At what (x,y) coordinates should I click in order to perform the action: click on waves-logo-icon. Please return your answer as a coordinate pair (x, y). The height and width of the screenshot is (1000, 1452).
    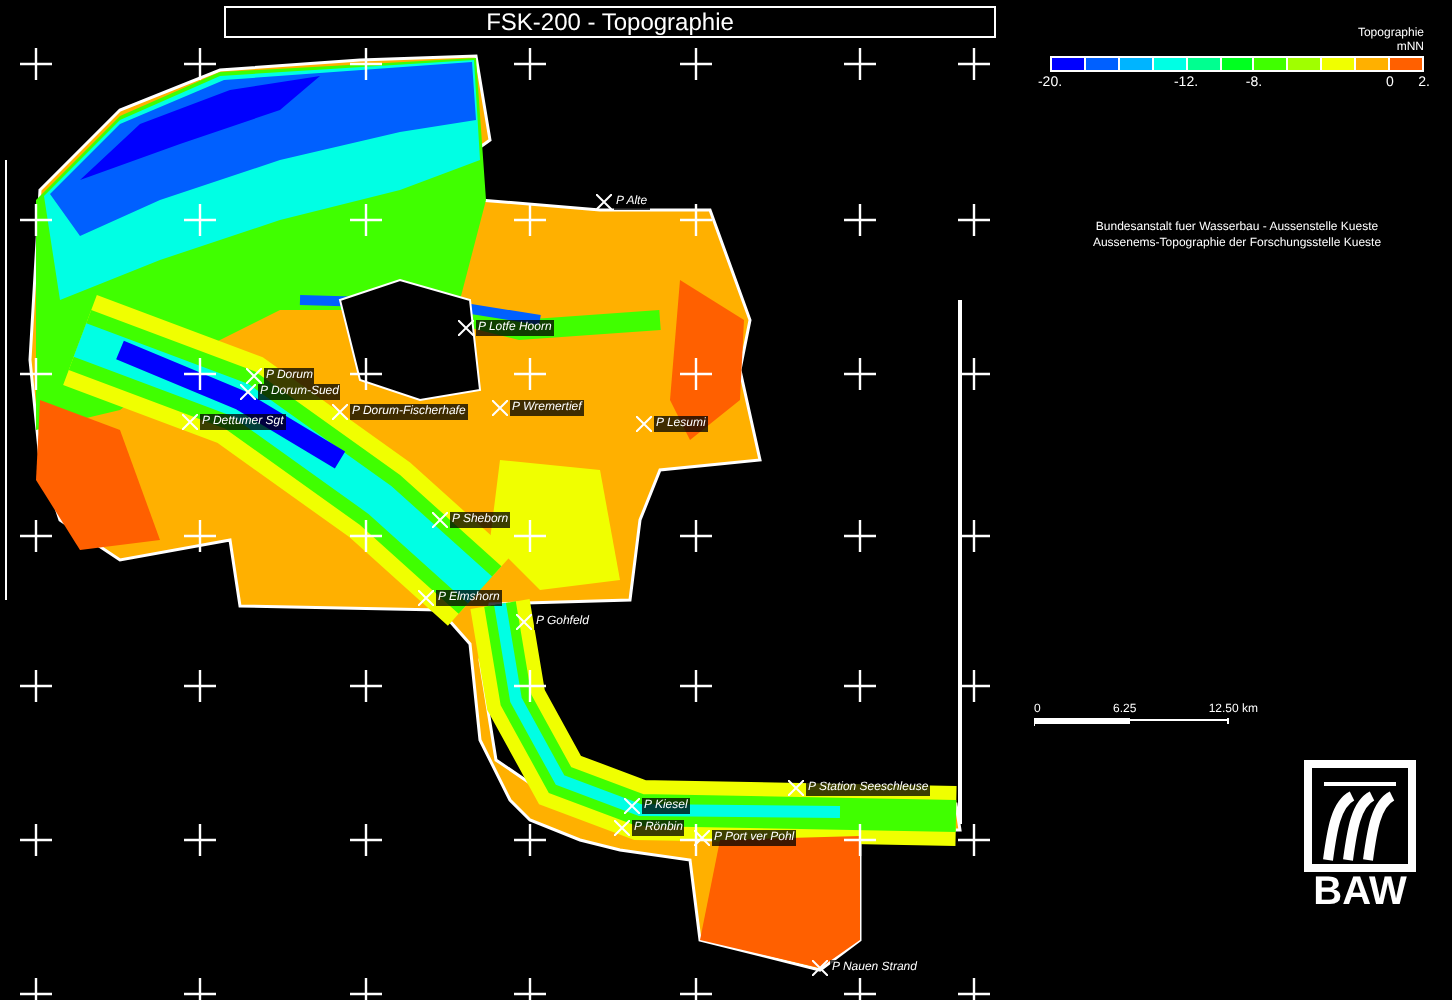
    Looking at the image, I should click on (1360, 816).